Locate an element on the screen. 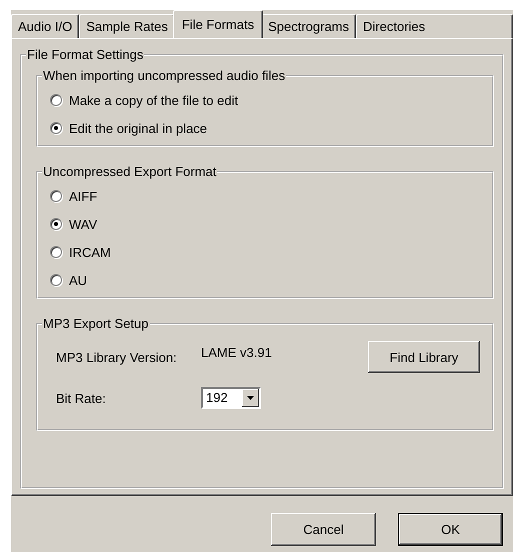 The height and width of the screenshot is (552, 513). option-label: AIFF is located at coordinates (83, 196).